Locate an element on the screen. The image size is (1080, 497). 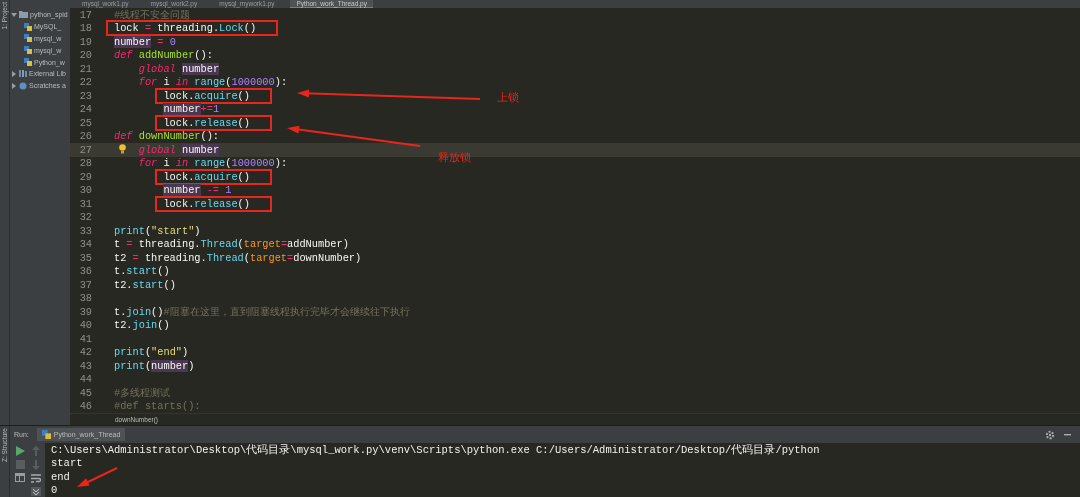
line-number: 29 is located at coordinates (85, 176).